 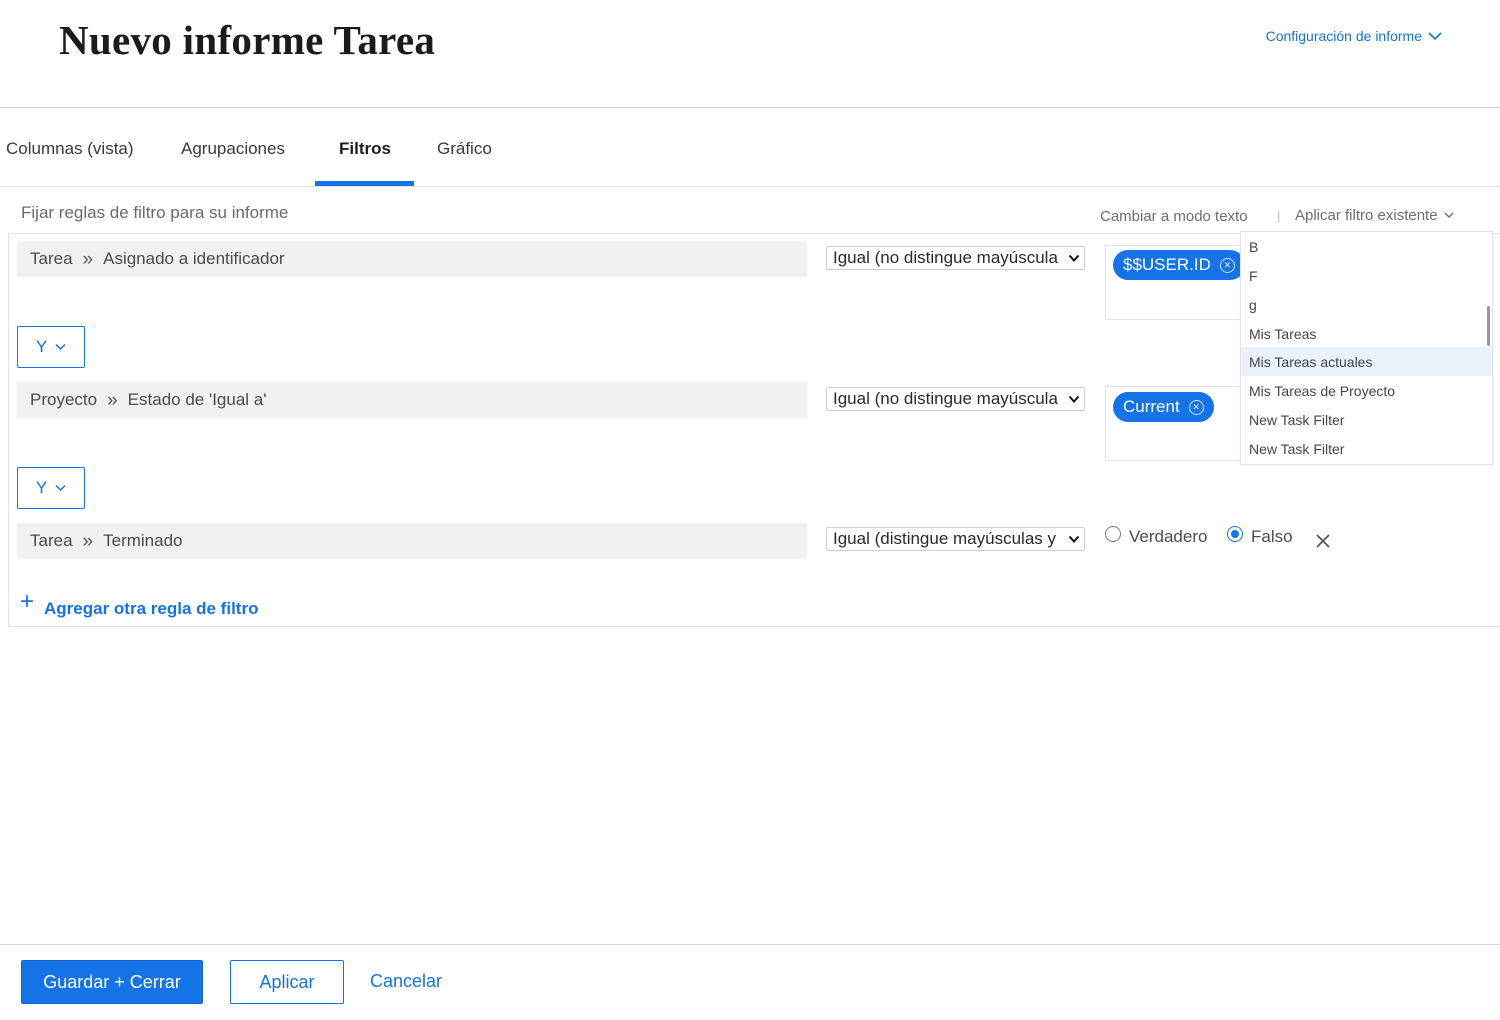 What do you see at coordinates (1366, 246) in the screenshot?
I see `dropdown-item: B` at bounding box center [1366, 246].